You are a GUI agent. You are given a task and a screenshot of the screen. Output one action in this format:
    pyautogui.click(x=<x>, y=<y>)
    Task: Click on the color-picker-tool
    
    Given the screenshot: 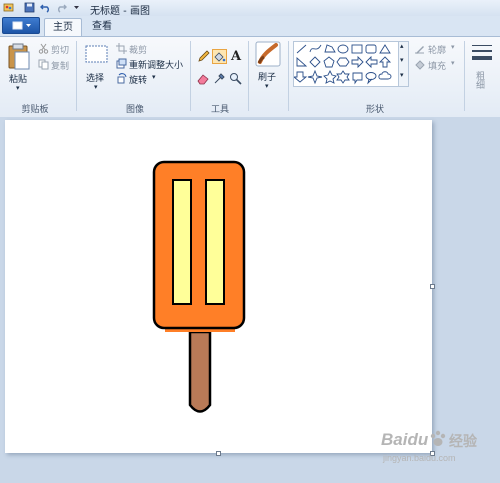 What is the action you would take?
    pyautogui.click(x=219, y=78)
    